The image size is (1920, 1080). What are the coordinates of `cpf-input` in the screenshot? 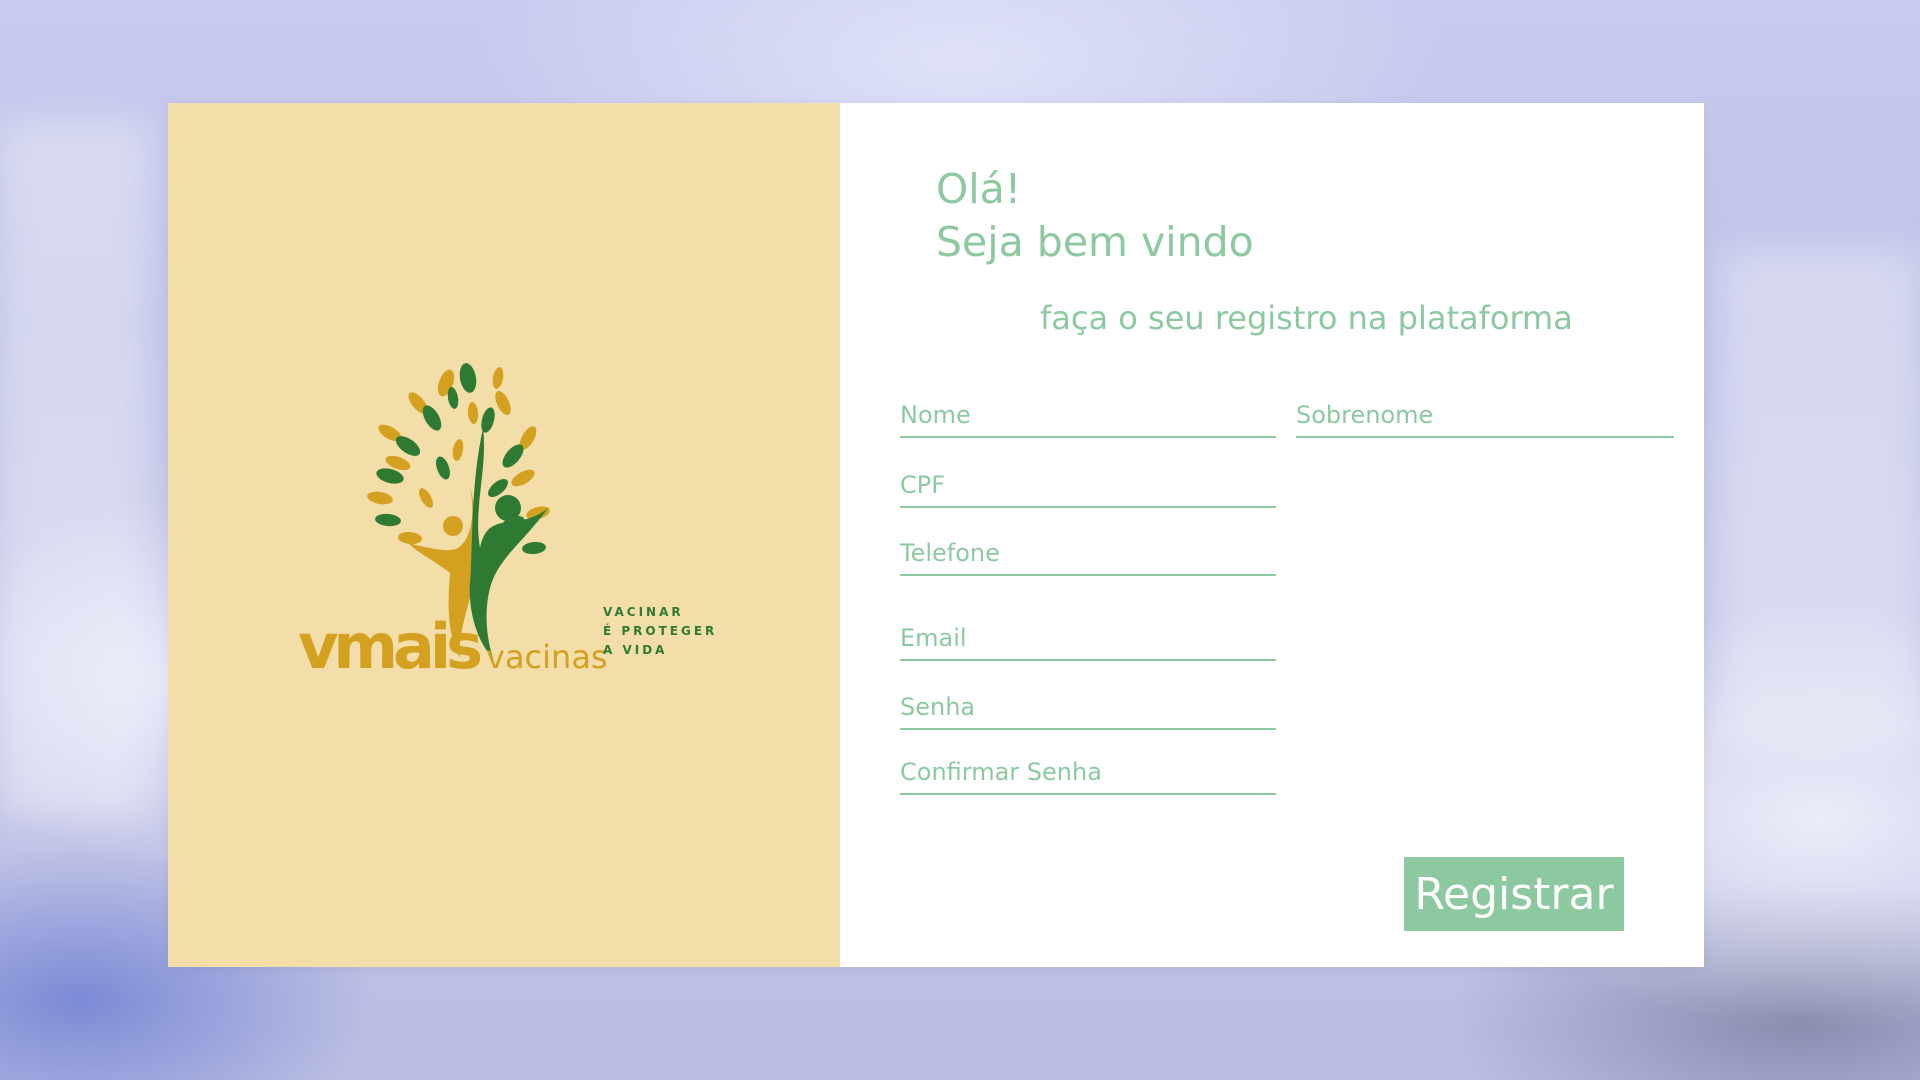 It's located at (1088, 488).